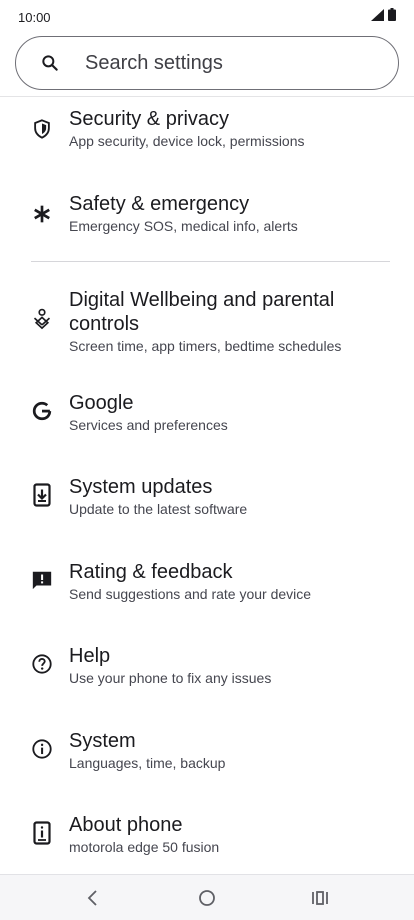  What do you see at coordinates (102, 741) in the screenshot?
I see `item-title: System` at bounding box center [102, 741].